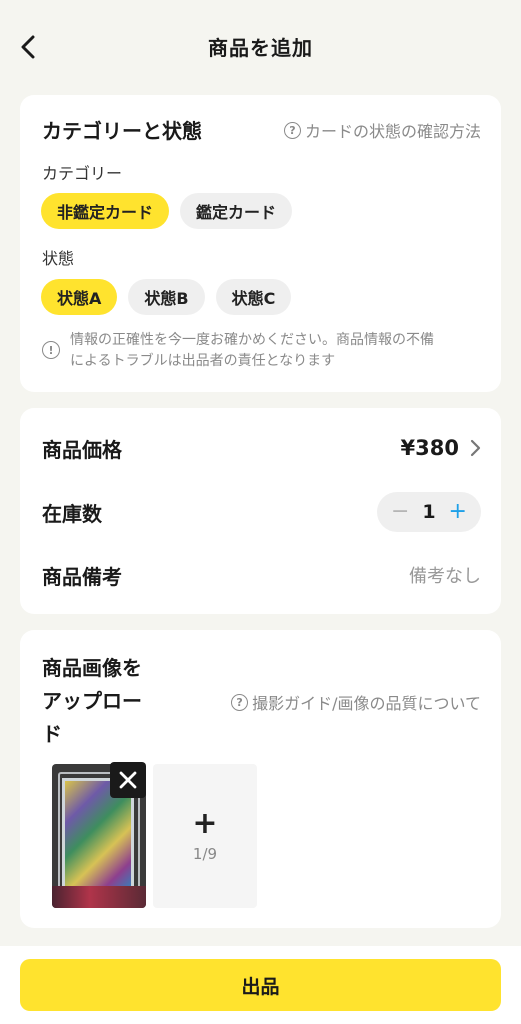 Image resolution: width=521 pixels, height=1024 pixels. What do you see at coordinates (105, 211) in the screenshot?
I see `category-chip-non-graded: 非鑑定カード` at bounding box center [105, 211].